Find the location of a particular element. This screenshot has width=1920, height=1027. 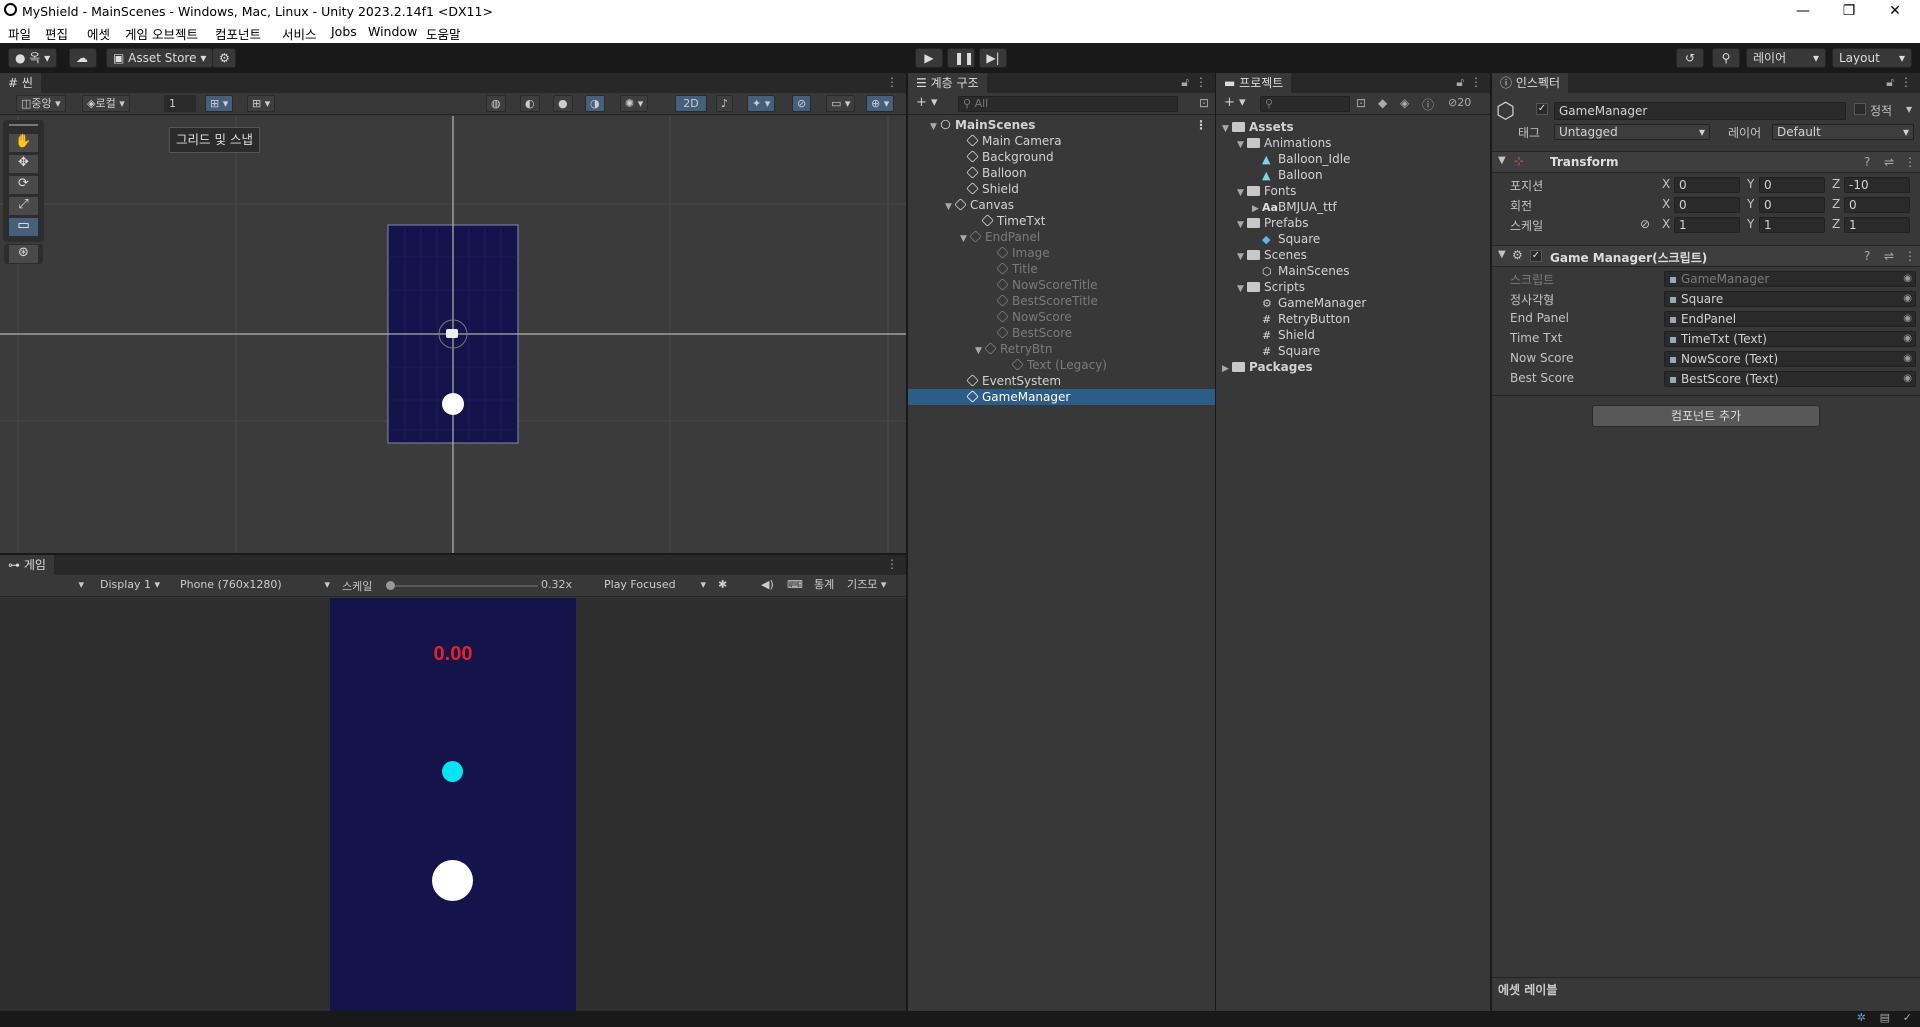

minimize-button: — is located at coordinates (1803, 11).